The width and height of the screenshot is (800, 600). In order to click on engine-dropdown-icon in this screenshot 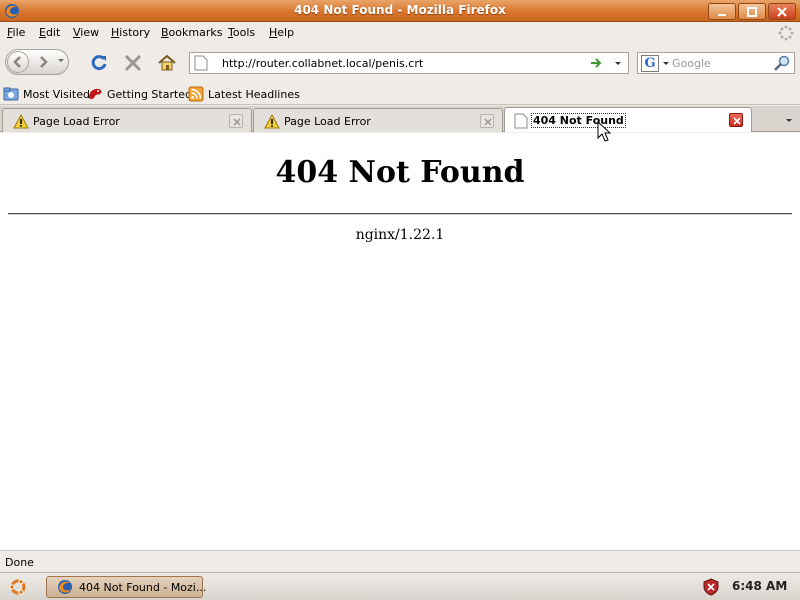, I will do `click(666, 64)`.